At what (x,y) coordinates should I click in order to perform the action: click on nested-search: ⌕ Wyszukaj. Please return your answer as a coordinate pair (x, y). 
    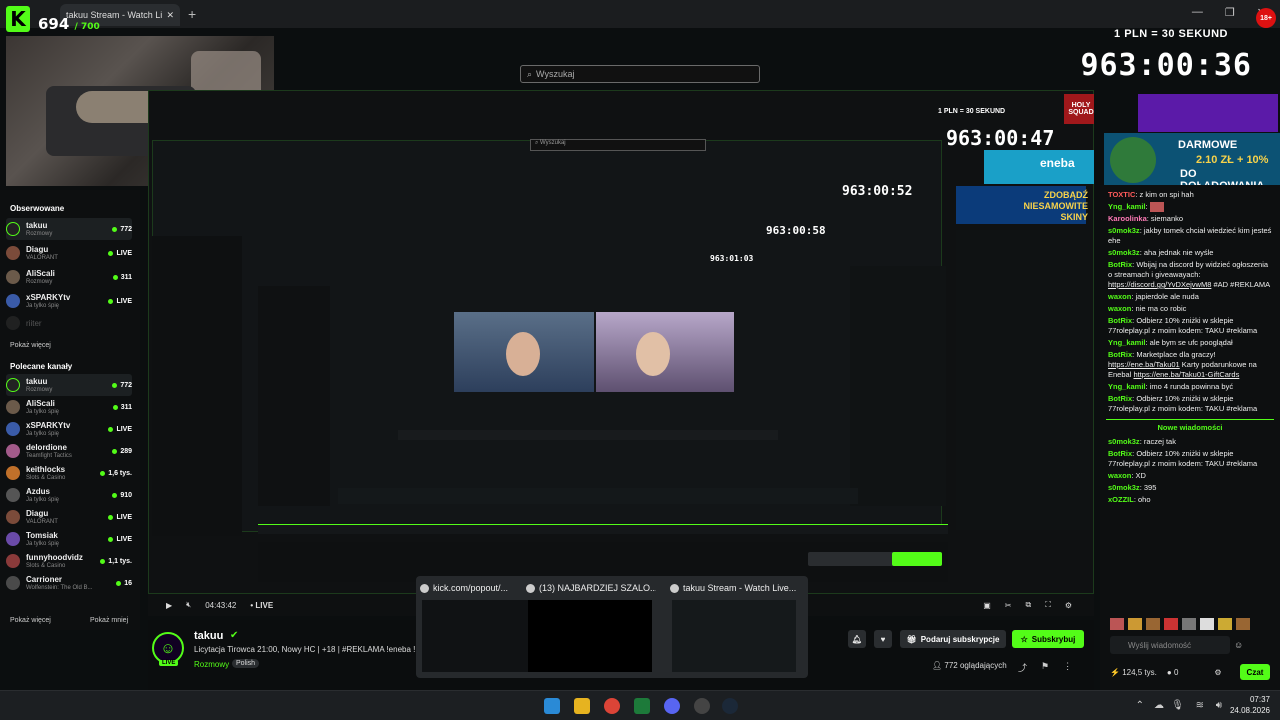
    Looking at the image, I should click on (618, 145).